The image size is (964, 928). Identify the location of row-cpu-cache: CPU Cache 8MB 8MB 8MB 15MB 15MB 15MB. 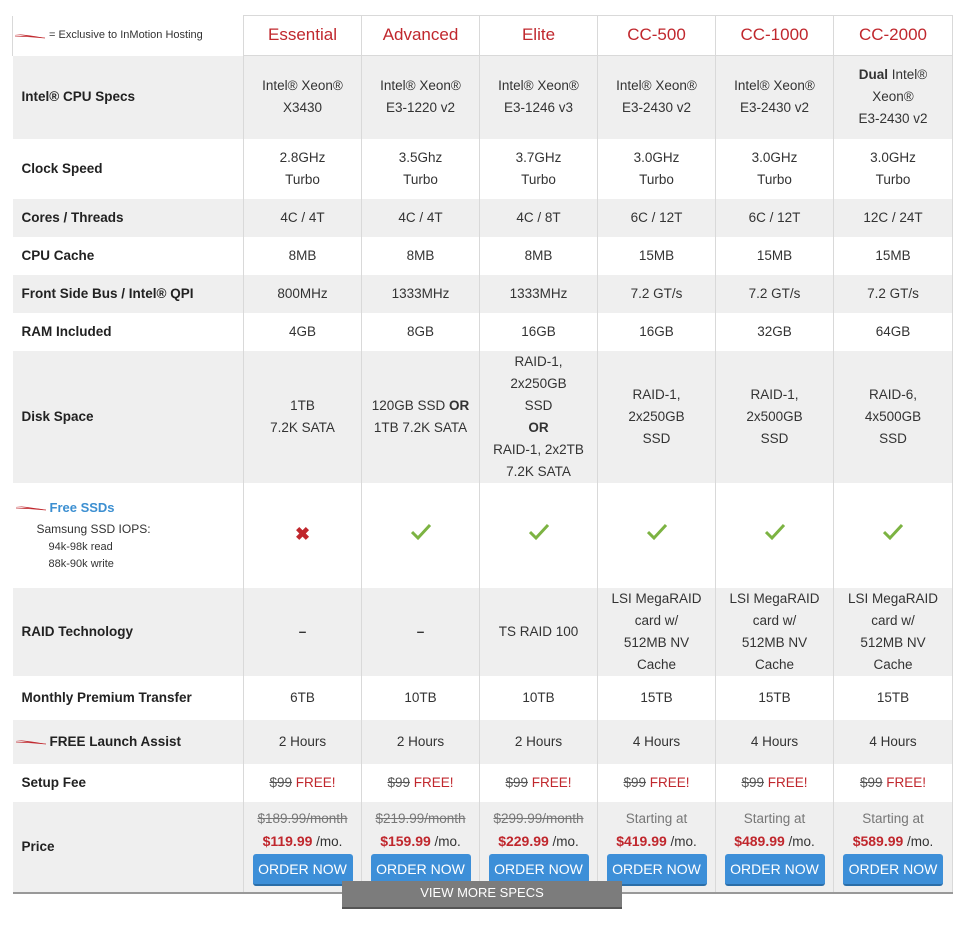
(482, 255).